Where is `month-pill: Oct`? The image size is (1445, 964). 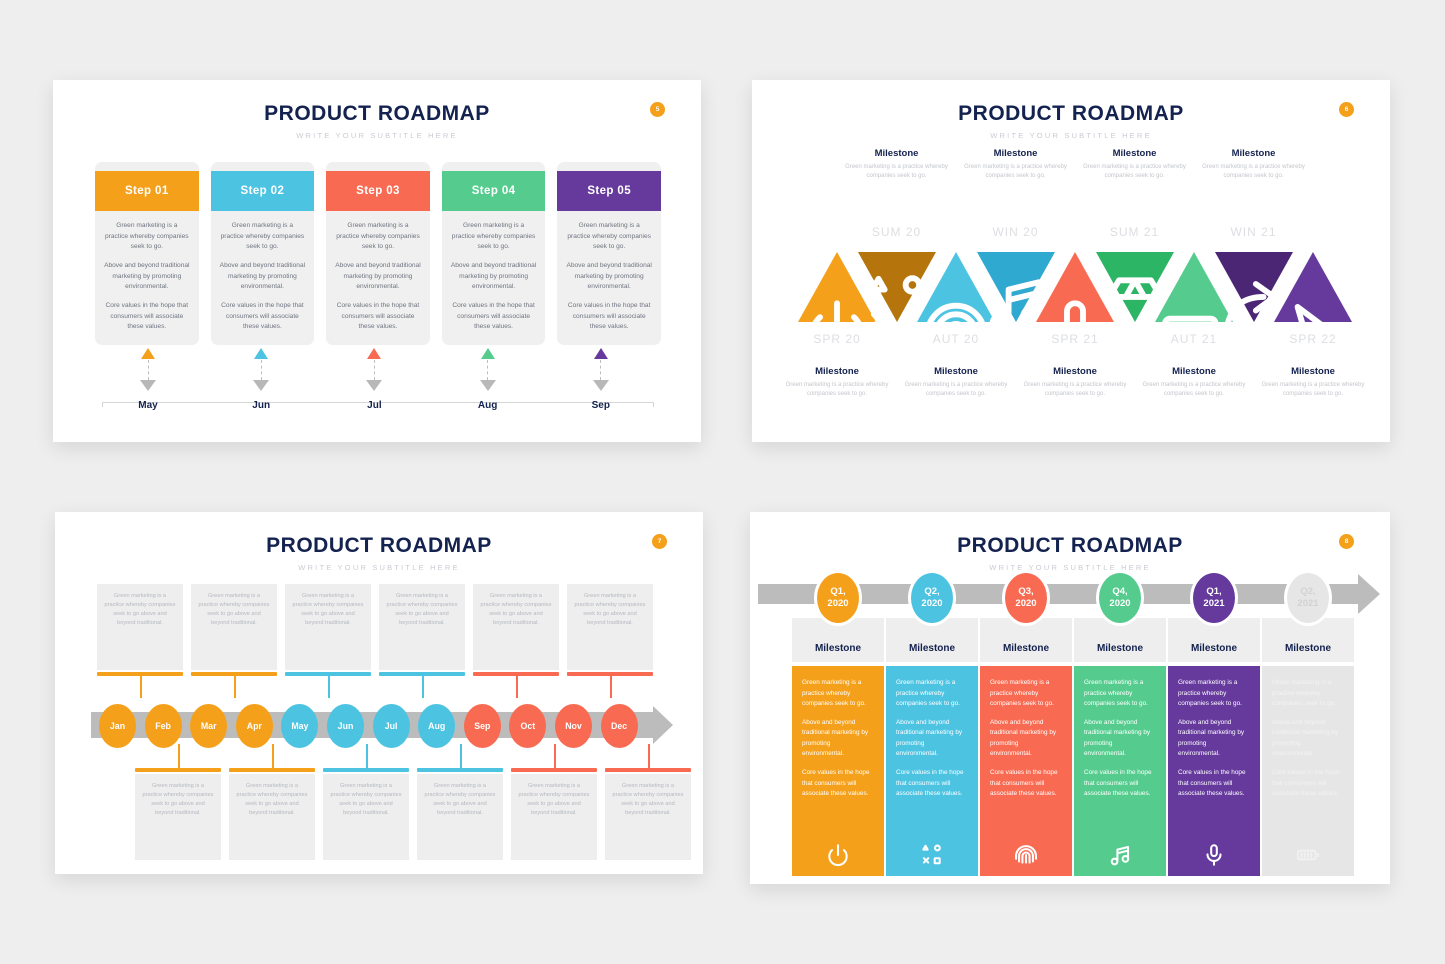 month-pill: Oct is located at coordinates (528, 726).